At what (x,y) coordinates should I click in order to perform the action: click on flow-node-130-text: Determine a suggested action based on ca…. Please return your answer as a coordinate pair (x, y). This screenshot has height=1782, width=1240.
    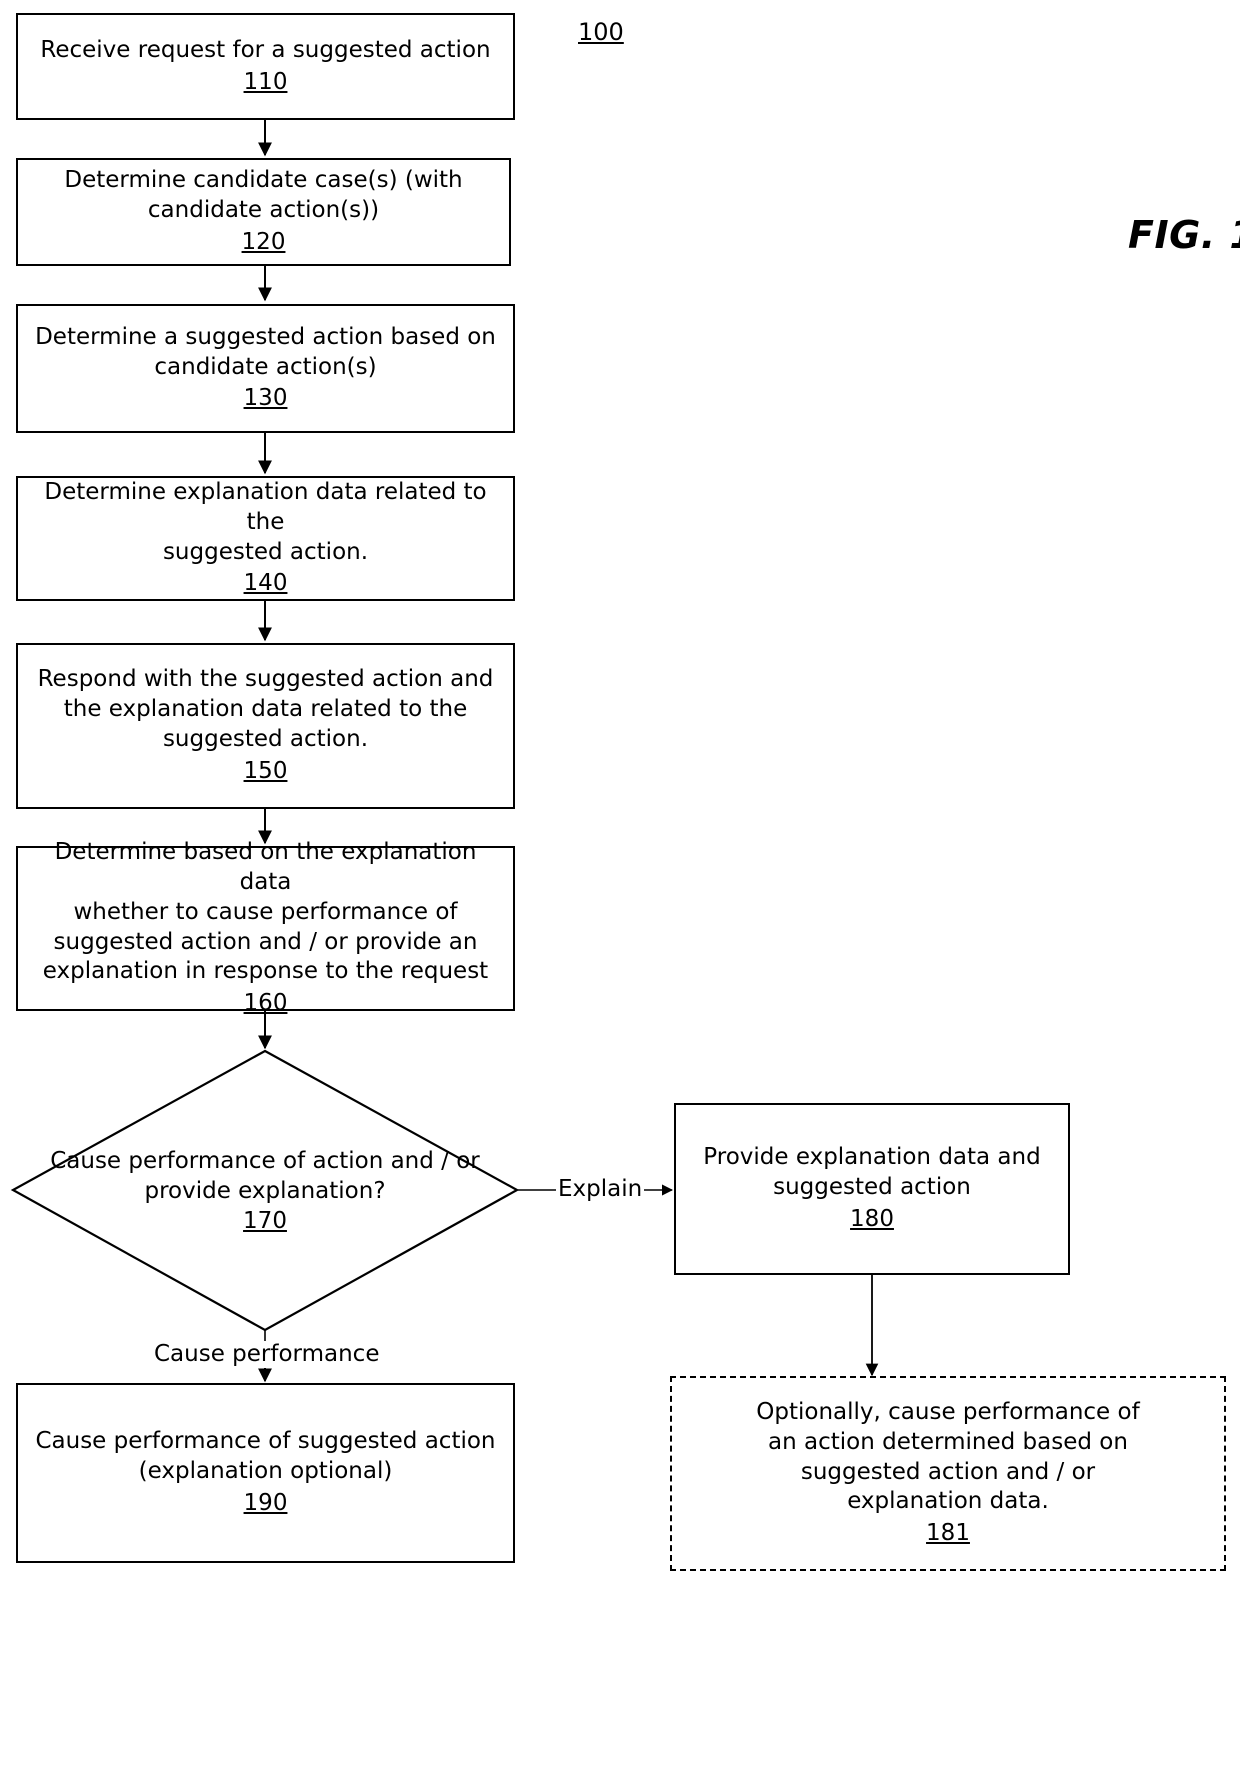
    Looking at the image, I should click on (265, 351).